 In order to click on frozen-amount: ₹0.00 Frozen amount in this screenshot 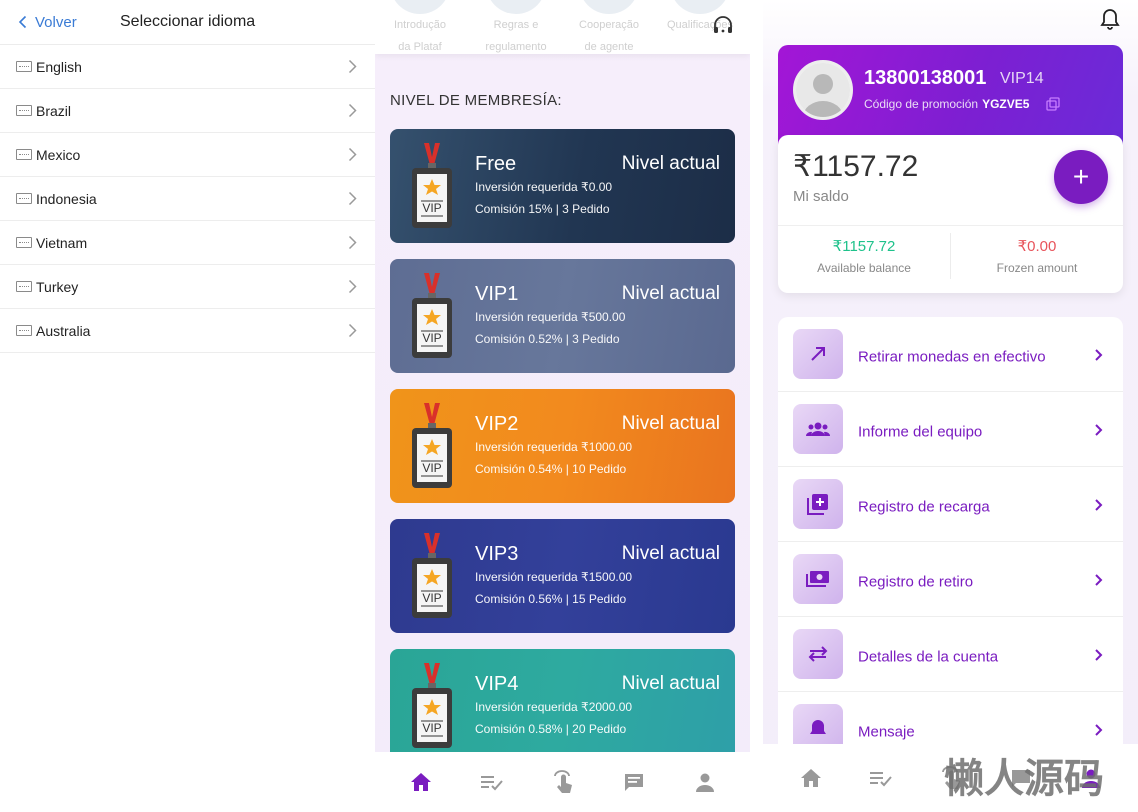, I will do `click(1037, 256)`.